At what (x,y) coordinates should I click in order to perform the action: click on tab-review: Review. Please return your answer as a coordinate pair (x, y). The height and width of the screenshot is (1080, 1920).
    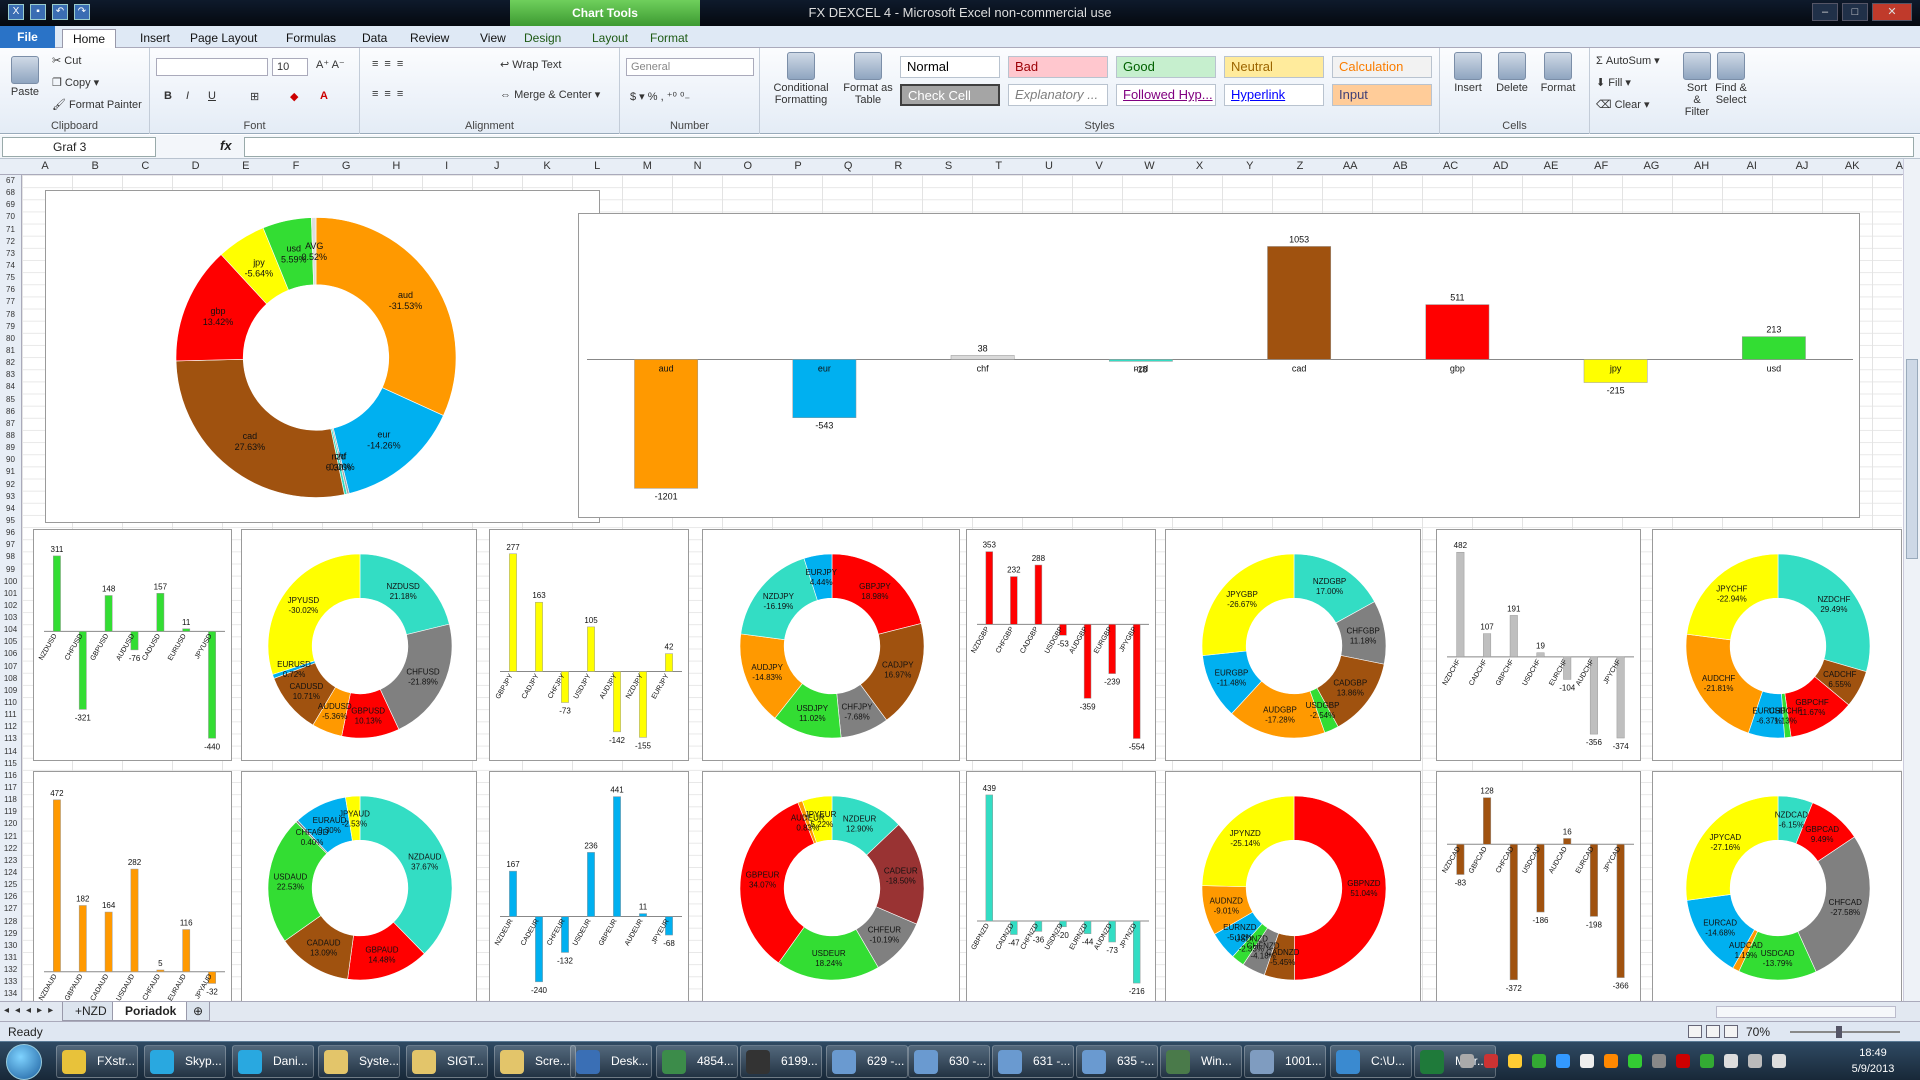
    Looking at the image, I should click on (429, 38).